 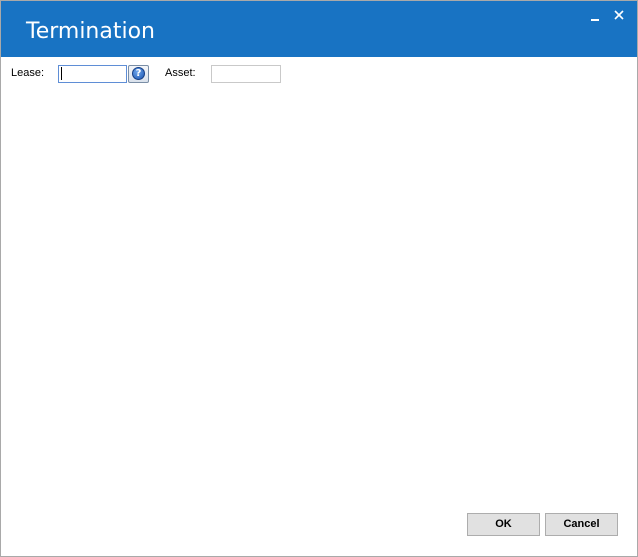 I want to click on close-button, so click(x=620, y=16).